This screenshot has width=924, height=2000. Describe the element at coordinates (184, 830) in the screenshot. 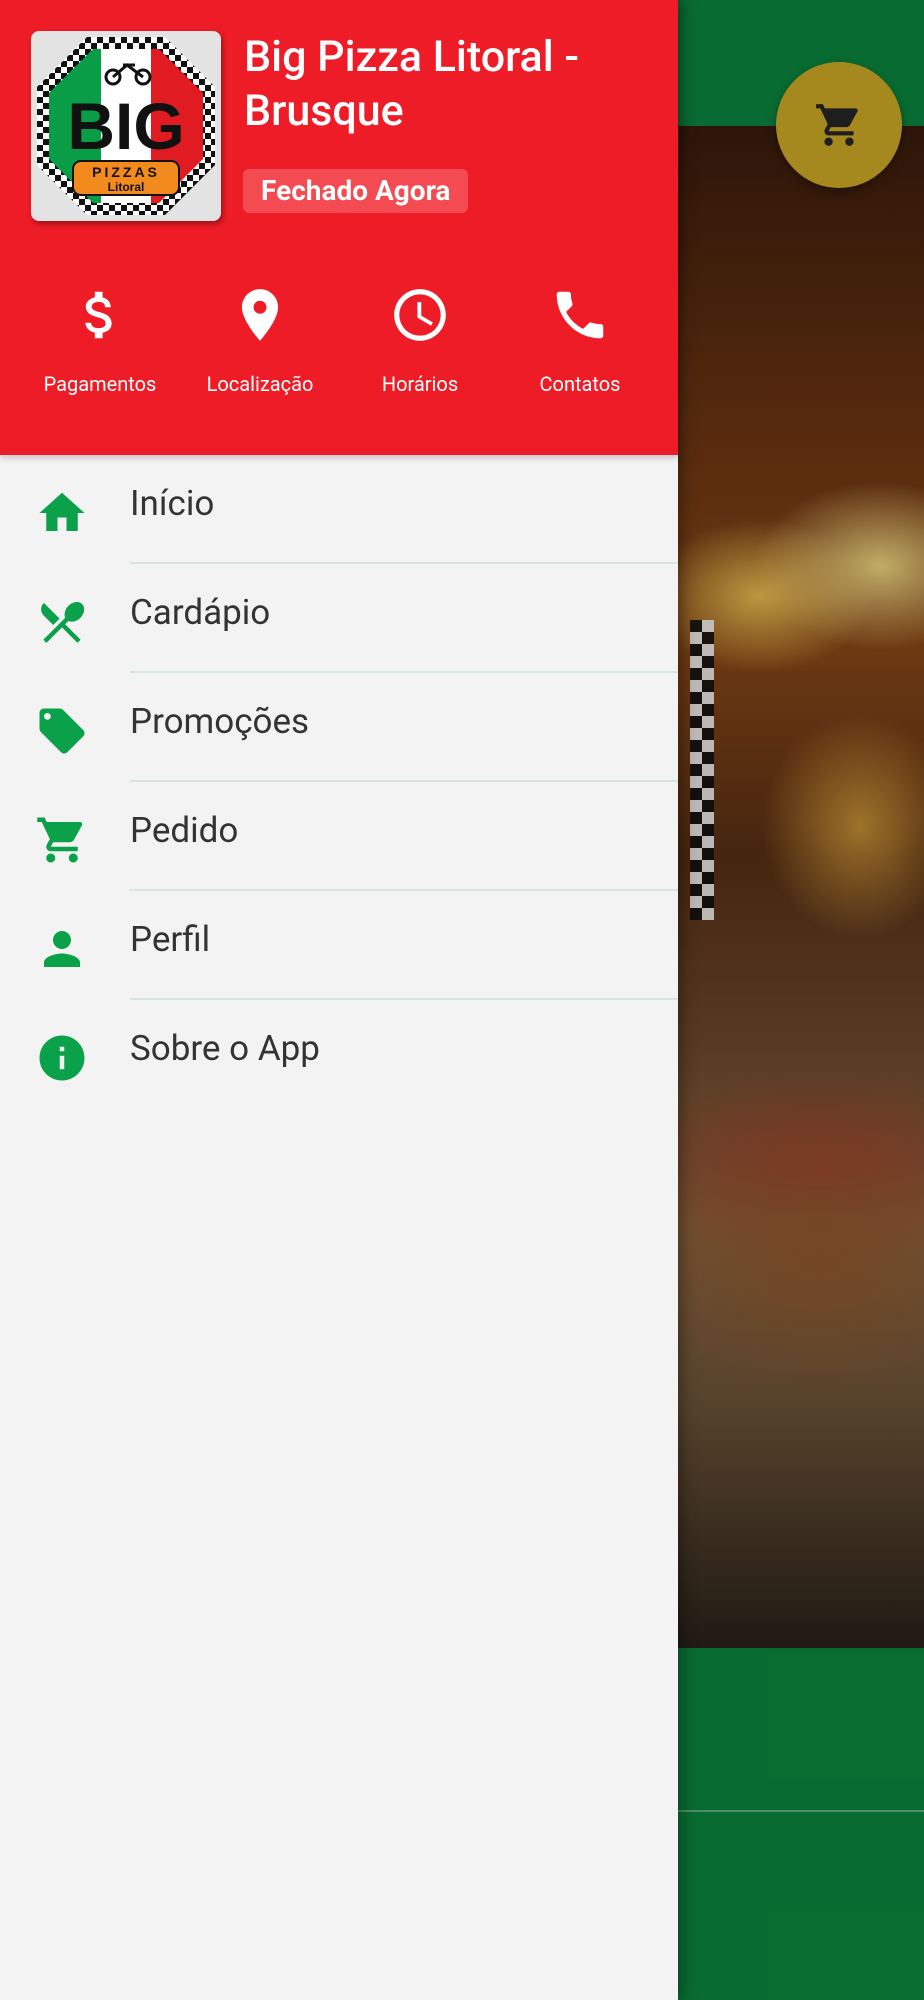

I see `menu-item-label: Pedido` at that location.